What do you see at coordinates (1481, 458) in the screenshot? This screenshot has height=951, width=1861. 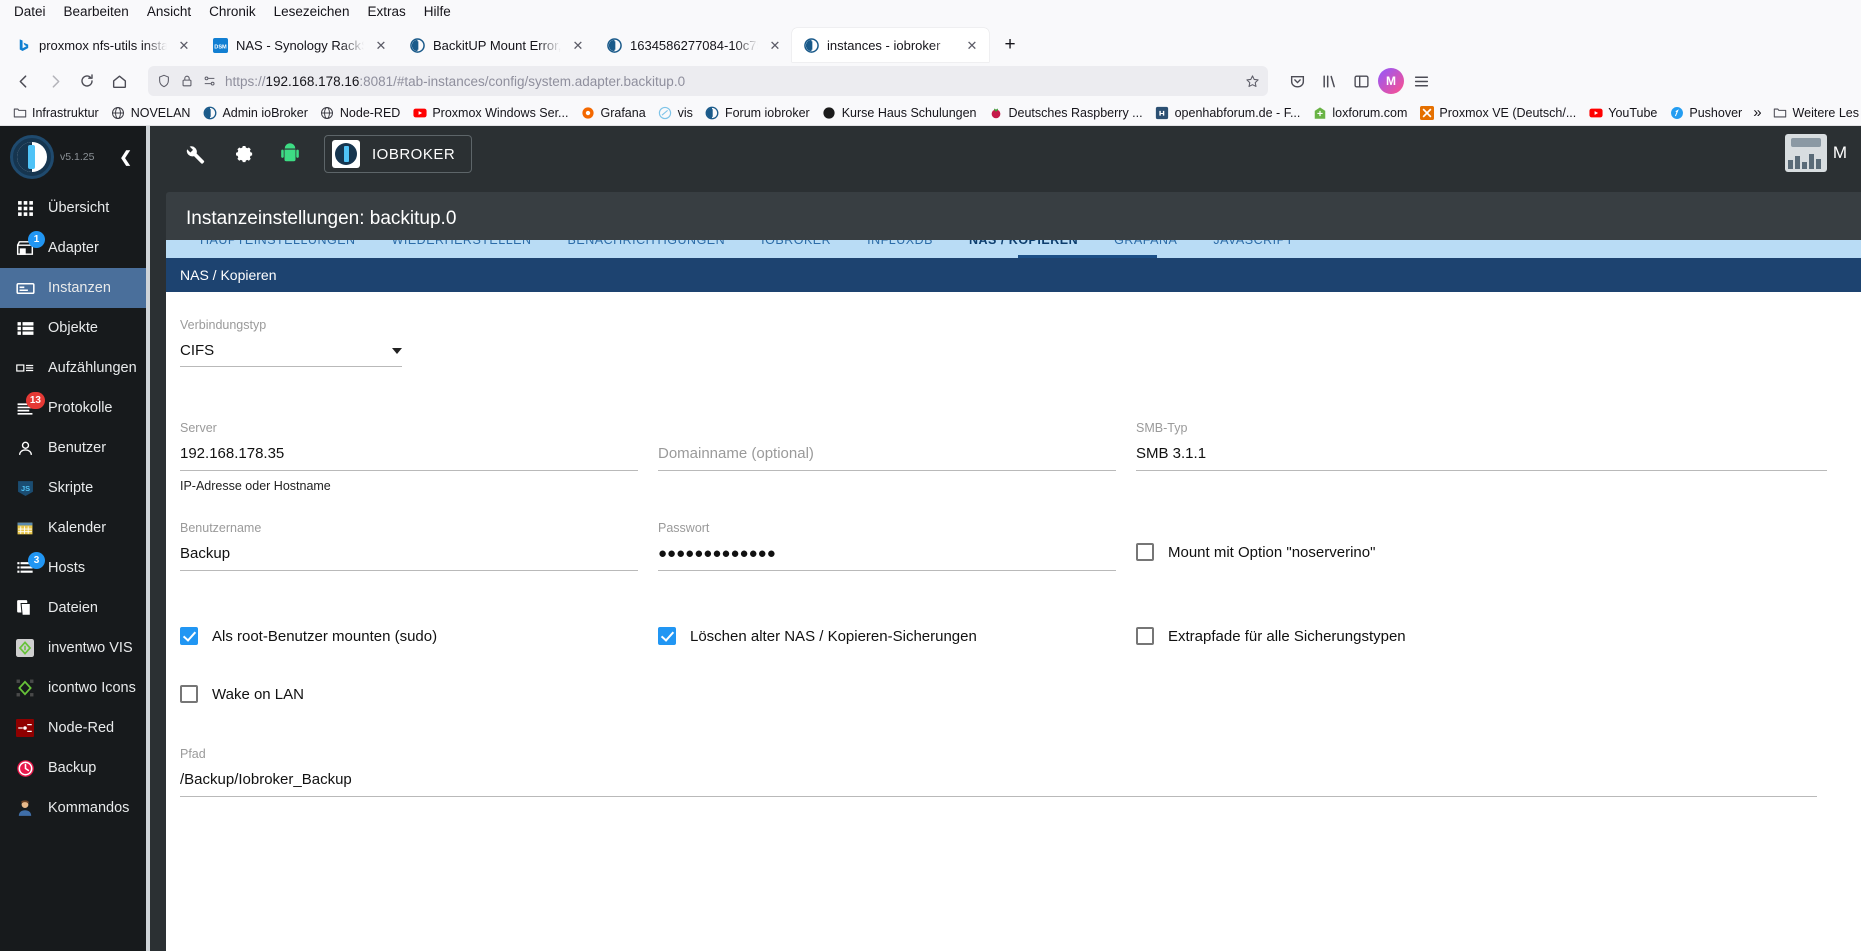 I see `smb-type-input: SMB 3.1.1` at bounding box center [1481, 458].